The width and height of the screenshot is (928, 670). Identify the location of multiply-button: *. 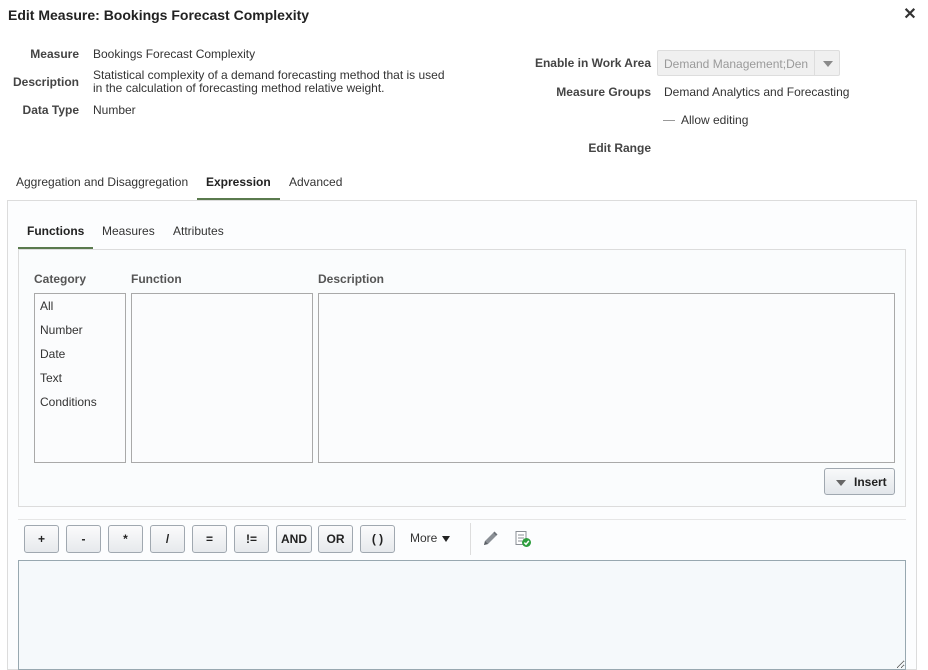
(125, 539).